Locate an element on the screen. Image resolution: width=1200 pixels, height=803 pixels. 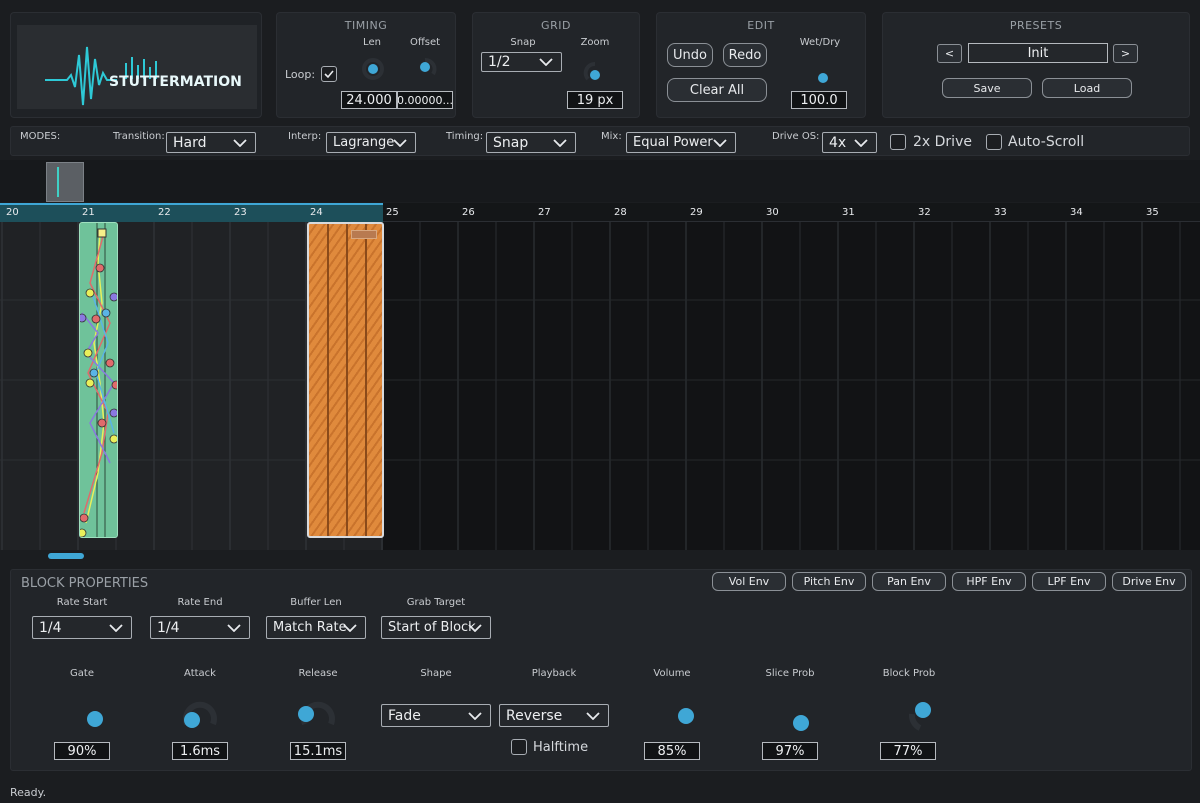
timing-mode-dropdown: Snap is located at coordinates (531, 142).